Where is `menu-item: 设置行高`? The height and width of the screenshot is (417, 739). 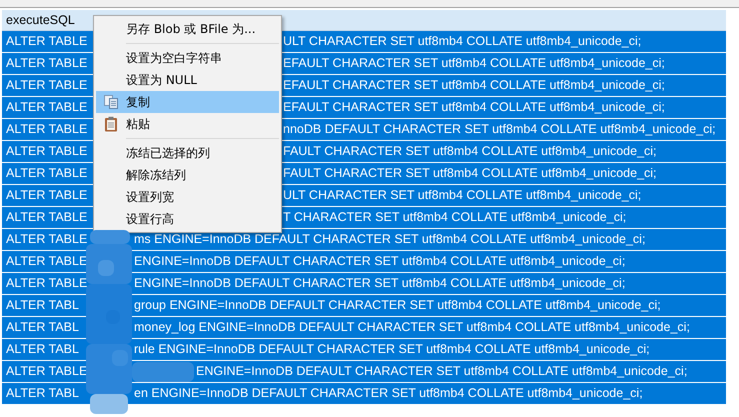 menu-item: 设置行高 is located at coordinates (187, 219).